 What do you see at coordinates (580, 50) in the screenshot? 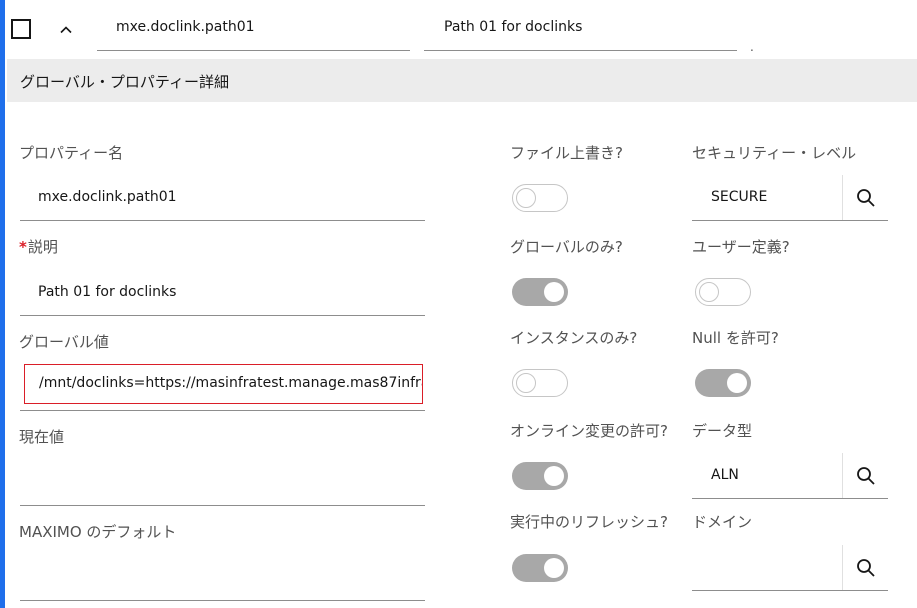
I see `row-description-underline` at bounding box center [580, 50].